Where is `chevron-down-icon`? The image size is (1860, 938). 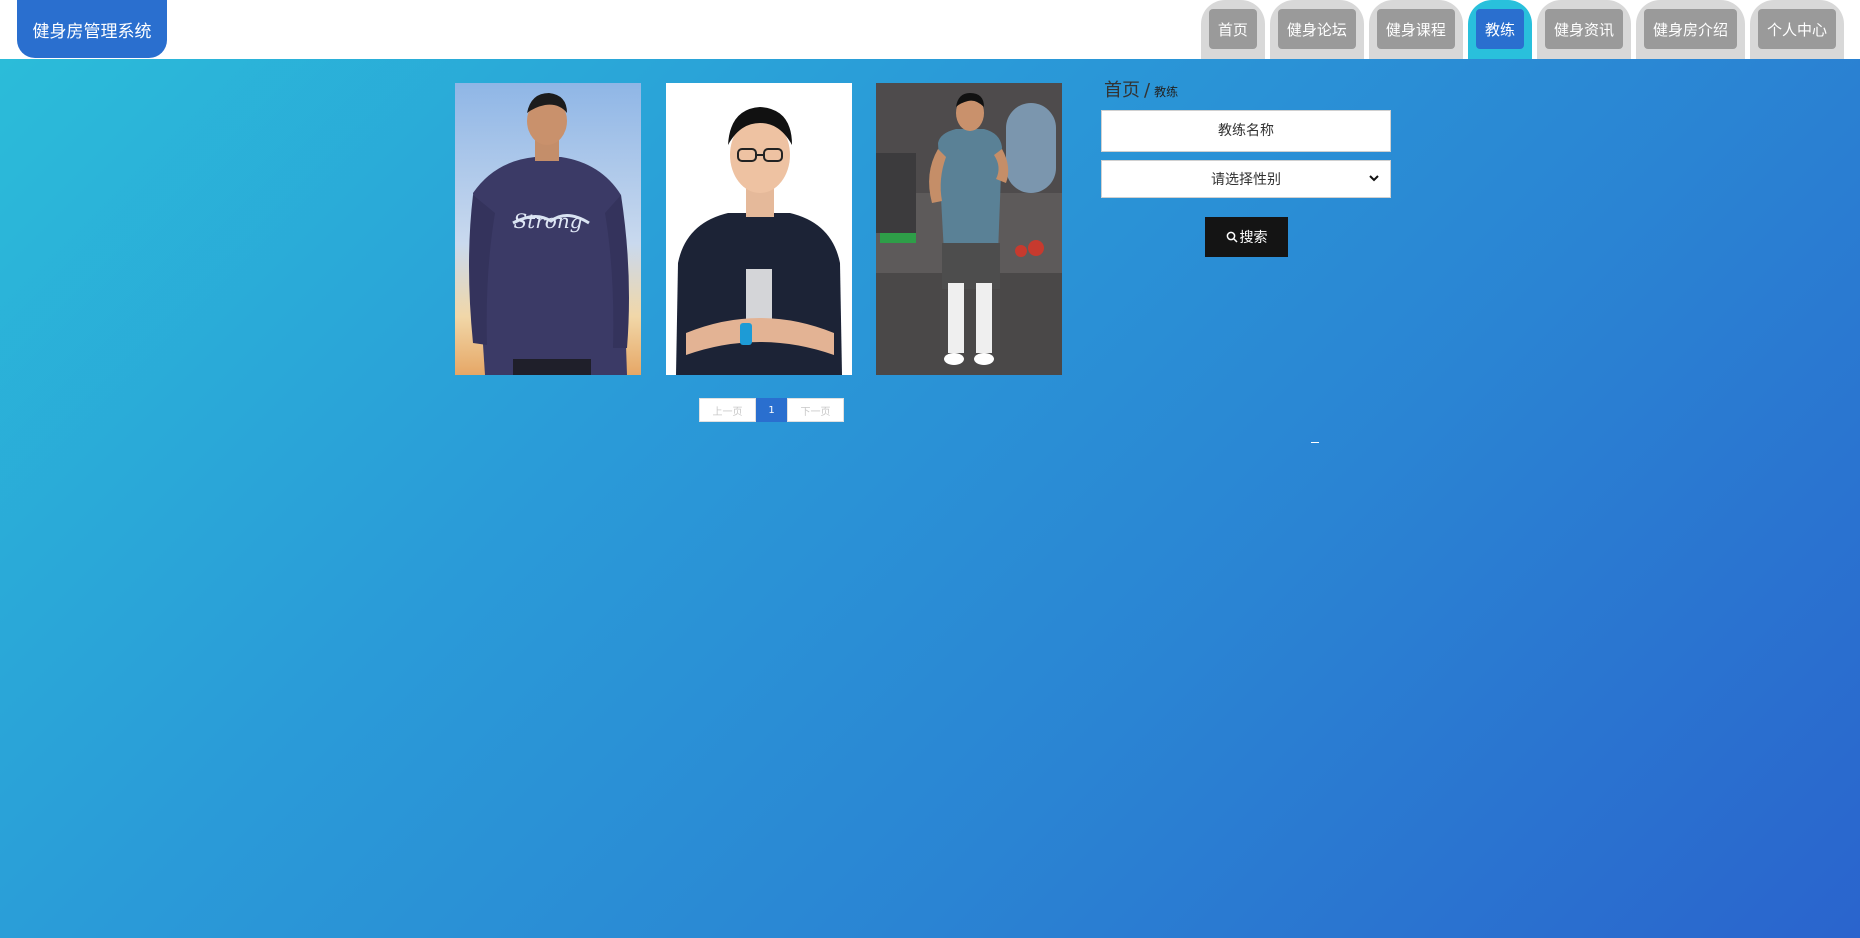
chevron-down-icon is located at coordinates (1374, 178).